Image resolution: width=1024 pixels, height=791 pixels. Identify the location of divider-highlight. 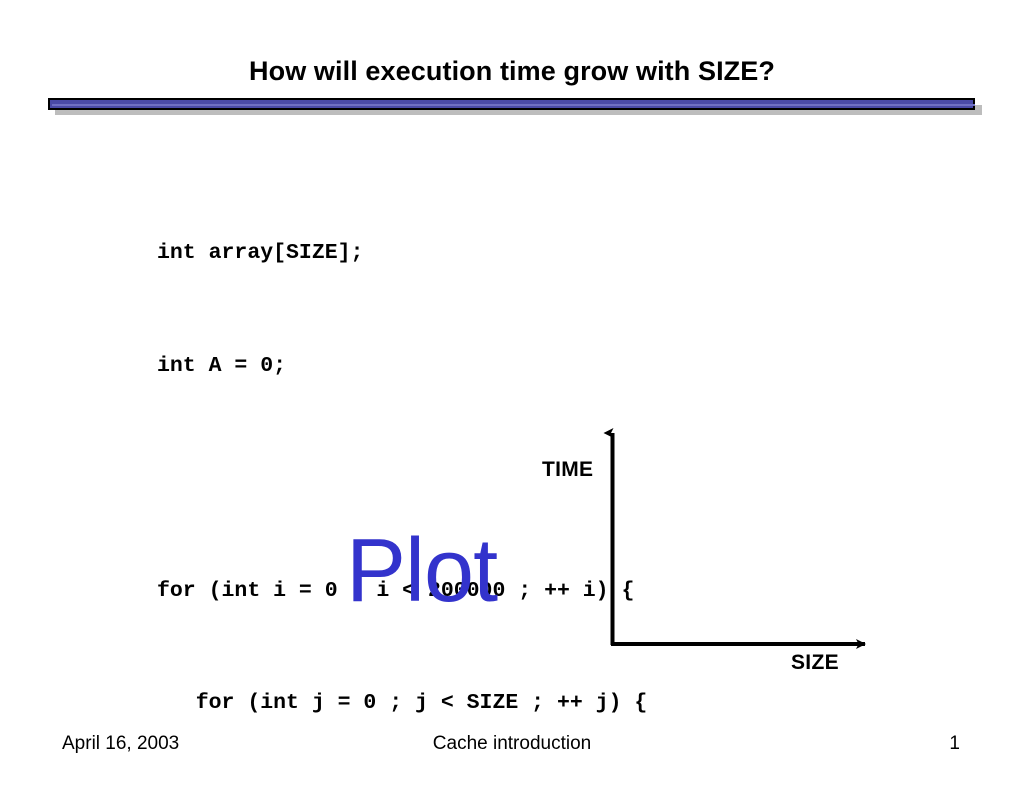
(513, 105).